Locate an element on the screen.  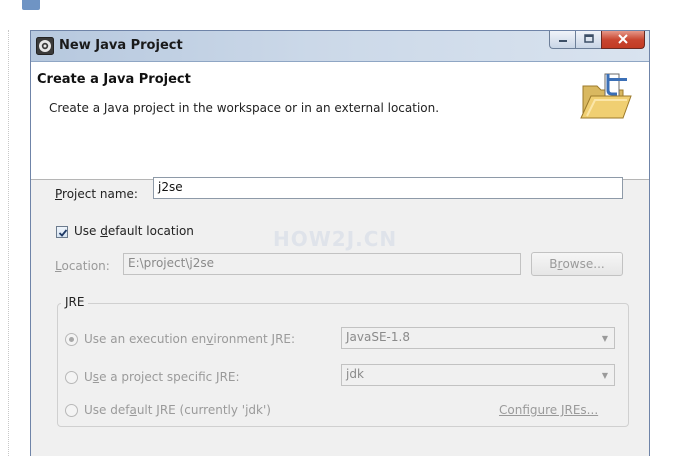
project-specific-jre-select: jdk ▼ is located at coordinates (478, 375).